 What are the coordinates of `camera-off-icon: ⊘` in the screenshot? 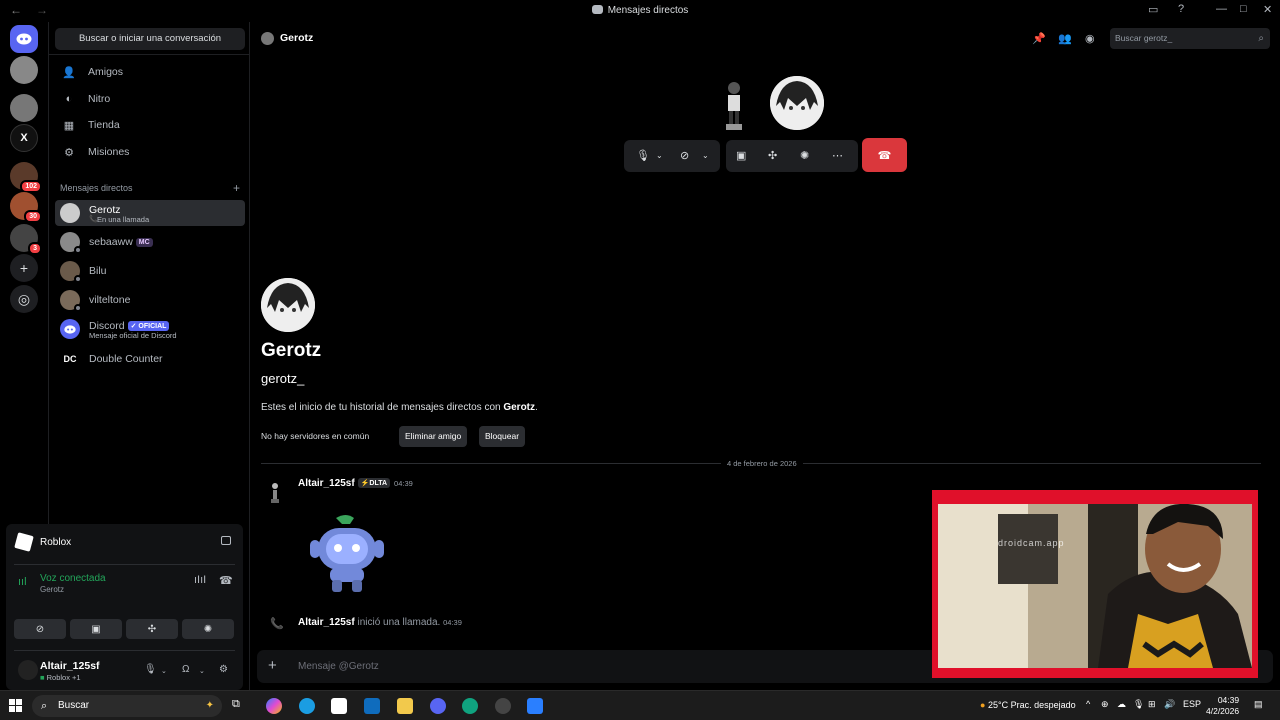 It's located at (684, 155).